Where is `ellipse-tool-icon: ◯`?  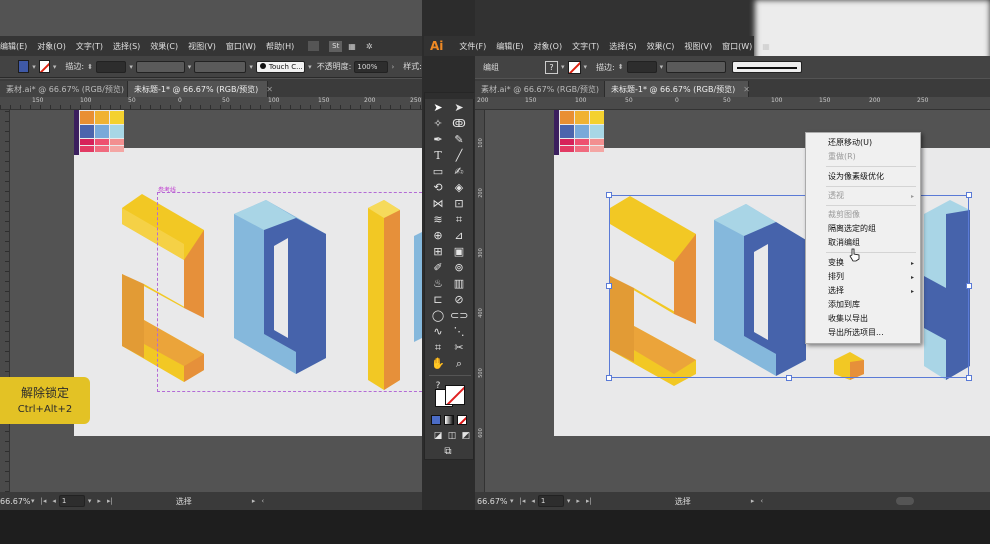 ellipse-tool-icon: ◯ is located at coordinates (438, 316).